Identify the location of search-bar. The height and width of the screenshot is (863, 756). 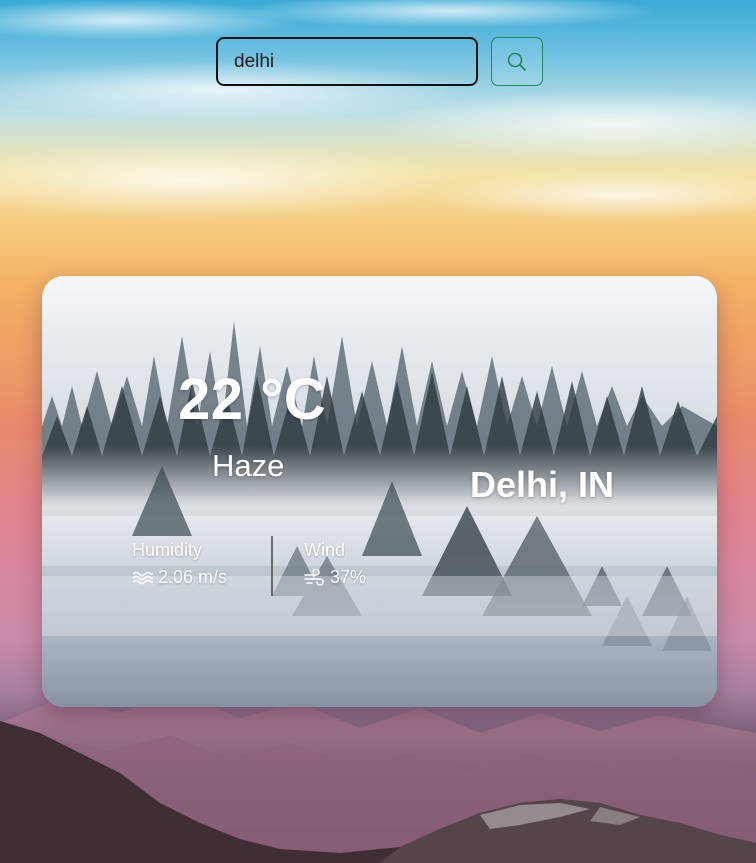
(379, 61).